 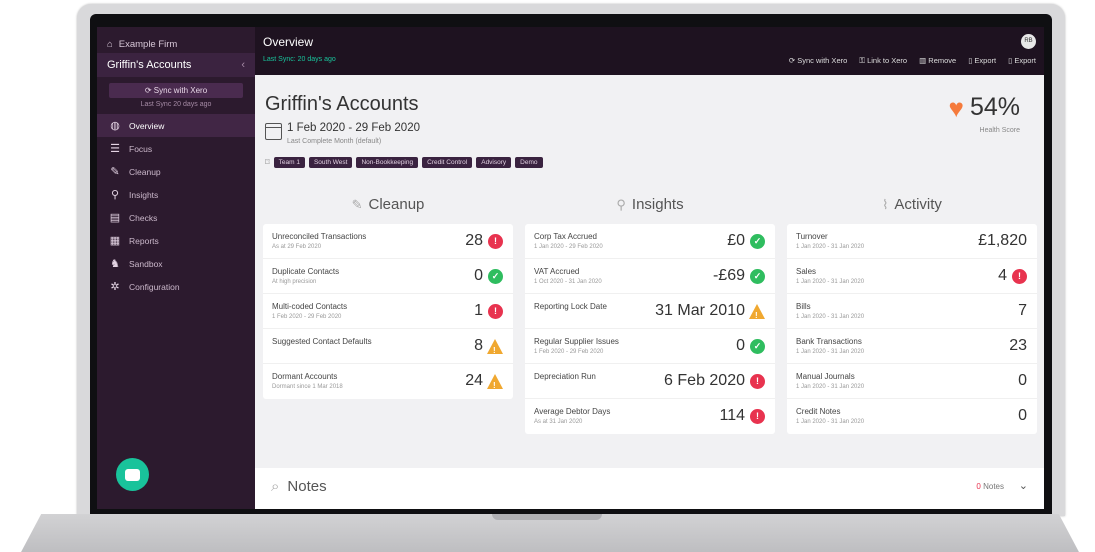 What do you see at coordinates (912, 276) in the screenshot?
I see `metric-row: Sales 1 Jan 2020 - 31 Jan 2020 4!` at bounding box center [912, 276].